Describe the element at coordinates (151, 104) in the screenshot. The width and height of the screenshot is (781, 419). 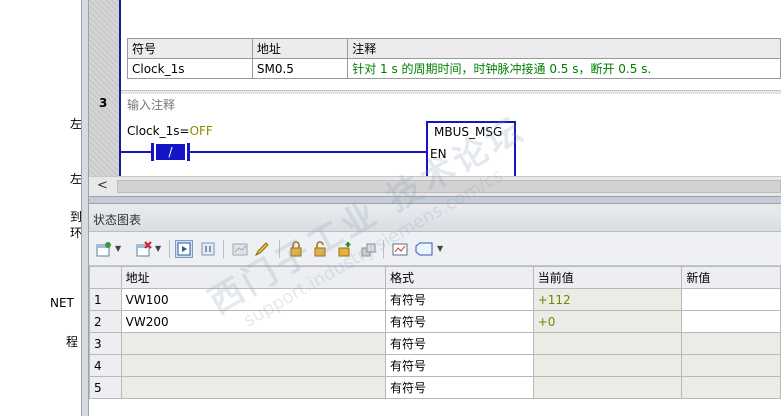
I see `network-comment: 输入注释` at that location.